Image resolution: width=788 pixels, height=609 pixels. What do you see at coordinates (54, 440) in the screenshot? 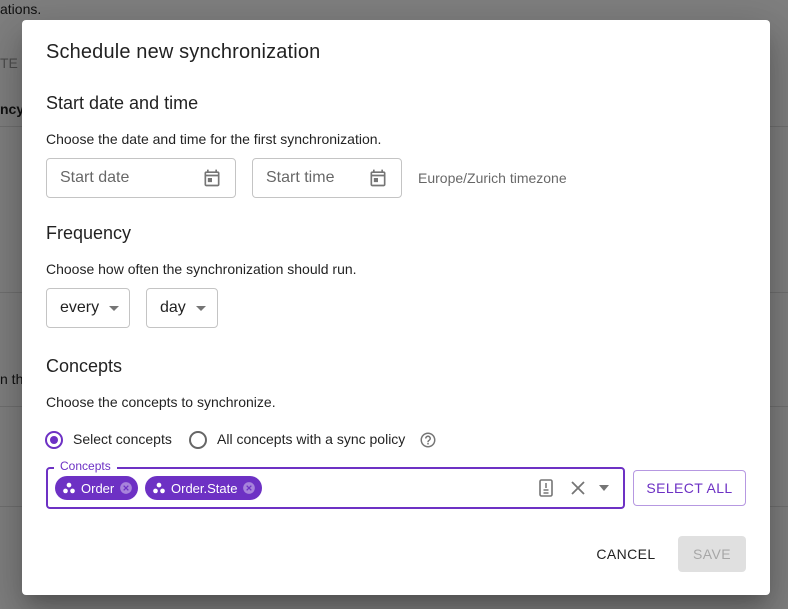
I see `radio-select-concepts` at bounding box center [54, 440].